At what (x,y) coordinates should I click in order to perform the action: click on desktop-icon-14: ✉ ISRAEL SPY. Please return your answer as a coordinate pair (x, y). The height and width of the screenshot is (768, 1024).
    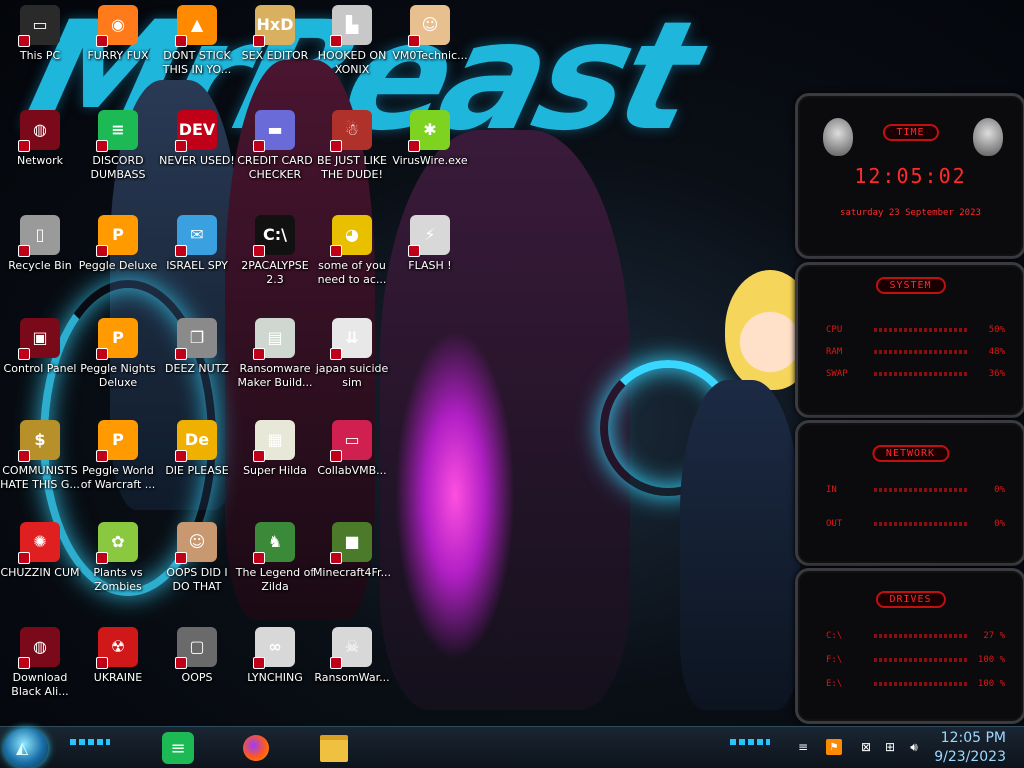
    Looking at the image, I should click on (197, 244).